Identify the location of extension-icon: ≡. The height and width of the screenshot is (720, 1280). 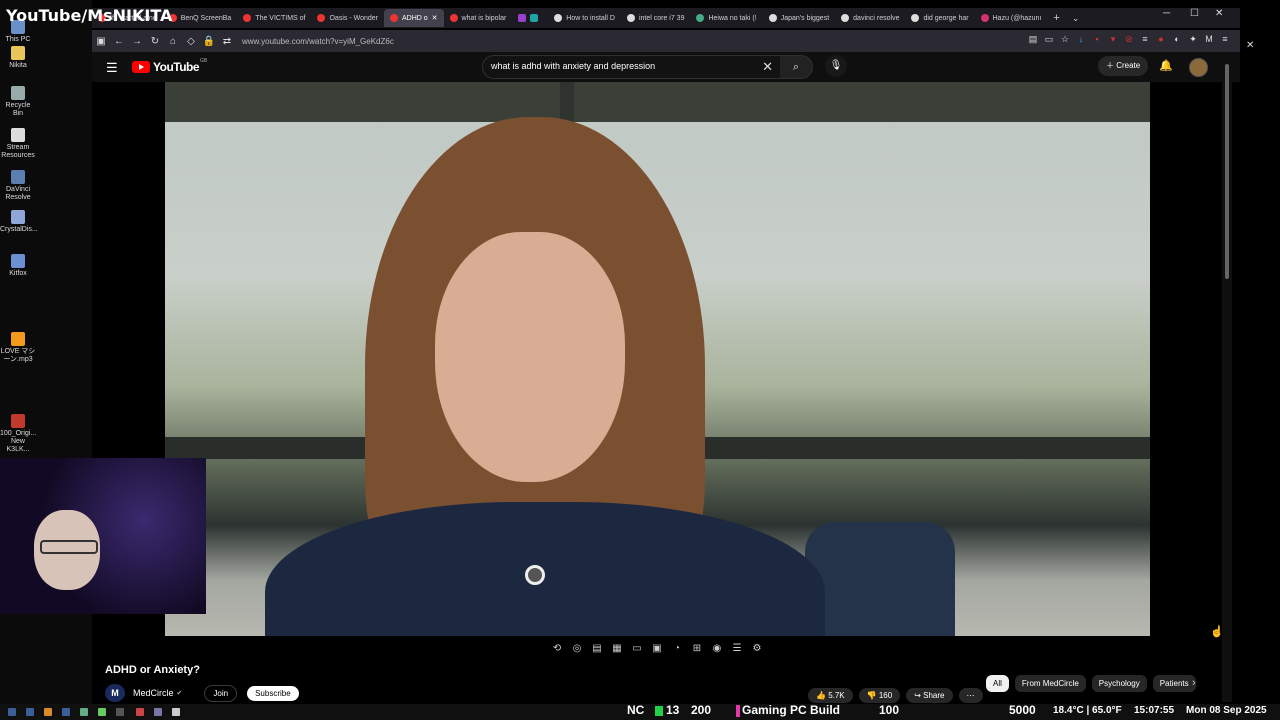
(1145, 39).